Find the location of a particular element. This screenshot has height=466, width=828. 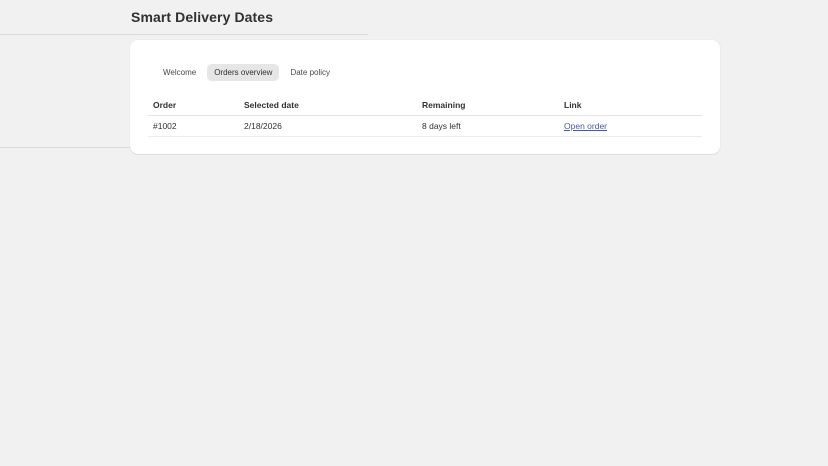

column-header-order: Order is located at coordinates (193, 105).